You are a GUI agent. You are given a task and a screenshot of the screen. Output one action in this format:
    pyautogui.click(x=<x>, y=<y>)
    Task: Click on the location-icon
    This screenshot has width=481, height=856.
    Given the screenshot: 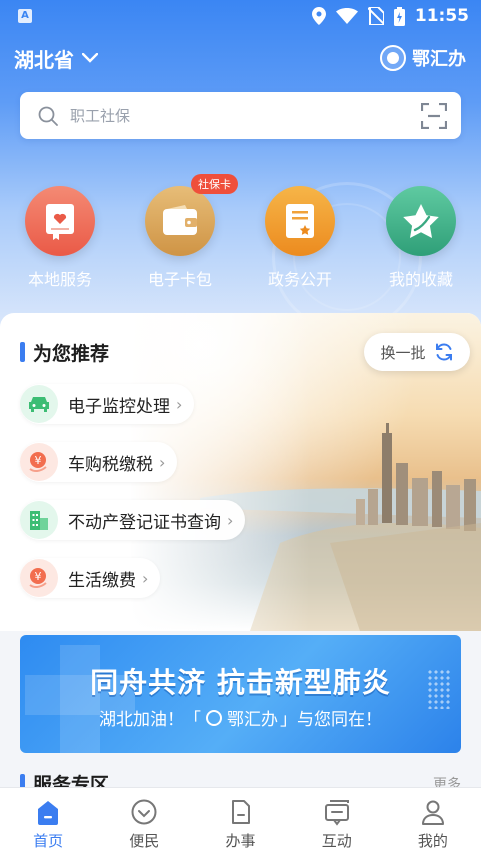 What is the action you would take?
    pyautogui.click(x=318, y=16)
    